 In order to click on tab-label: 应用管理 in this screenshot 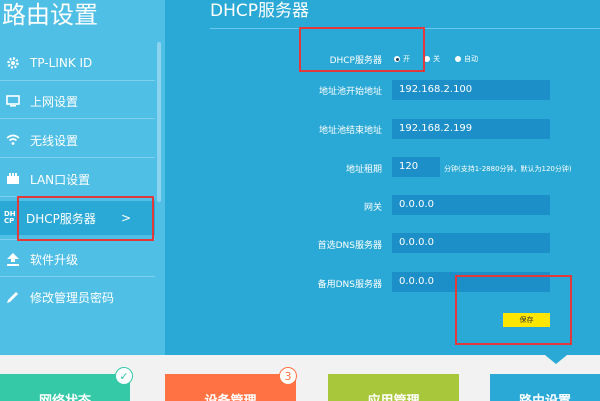, I will do `click(393, 395)`.